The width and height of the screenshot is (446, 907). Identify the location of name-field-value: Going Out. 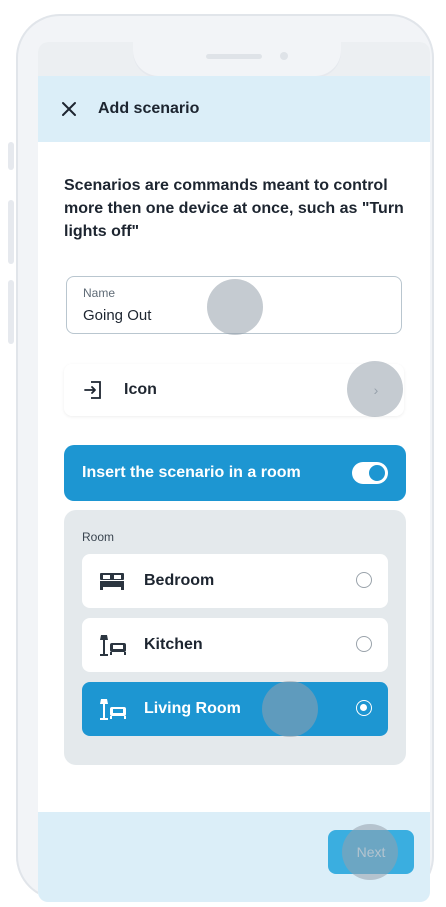
(117, 315).